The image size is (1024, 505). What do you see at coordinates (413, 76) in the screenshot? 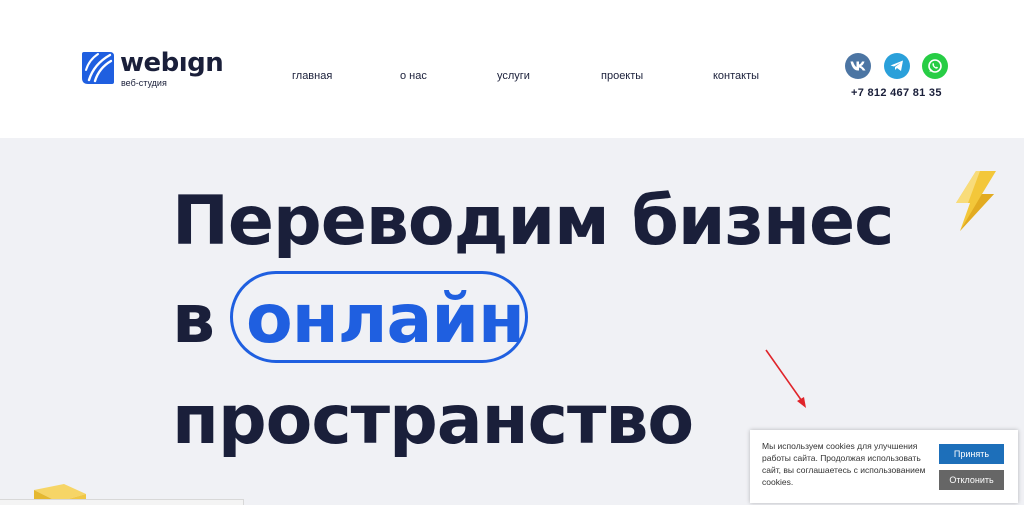
I see `nav-item-about: о нас` at bounding box center [413, 76].